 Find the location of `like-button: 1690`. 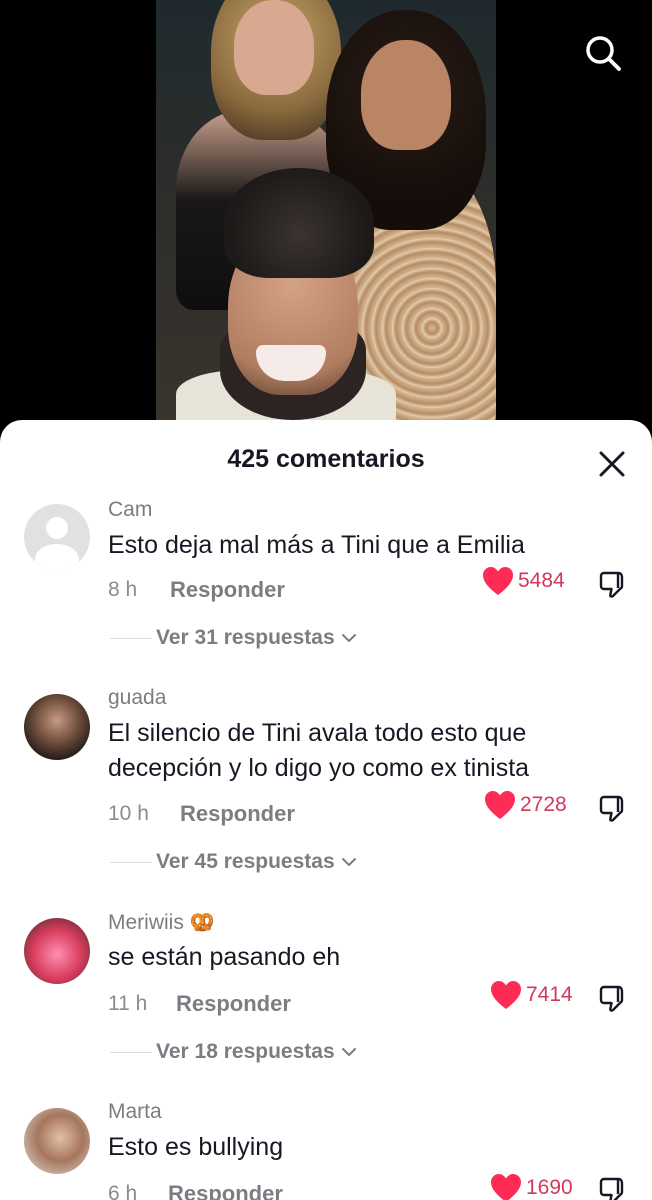

like-button: 1690 is located at coordinates (531, 1186).